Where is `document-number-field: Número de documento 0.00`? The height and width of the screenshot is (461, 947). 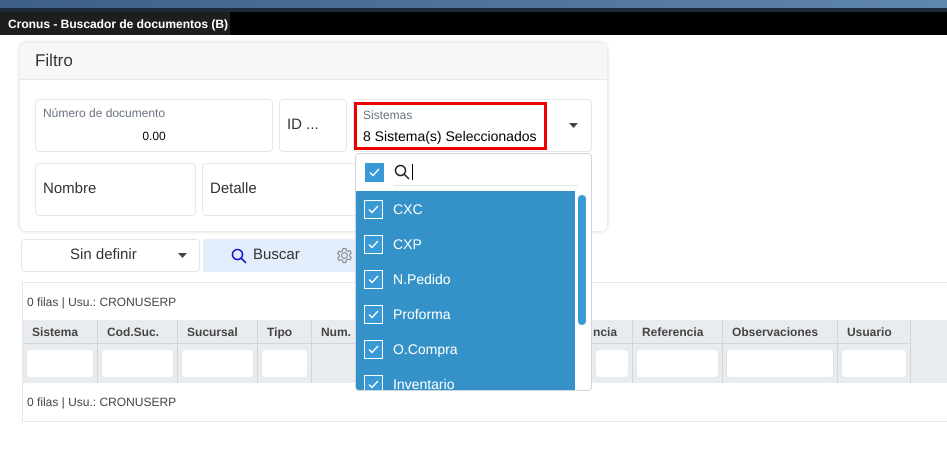
document-number-field: Número de documento 0.00 is located at coordinates (154, 125).